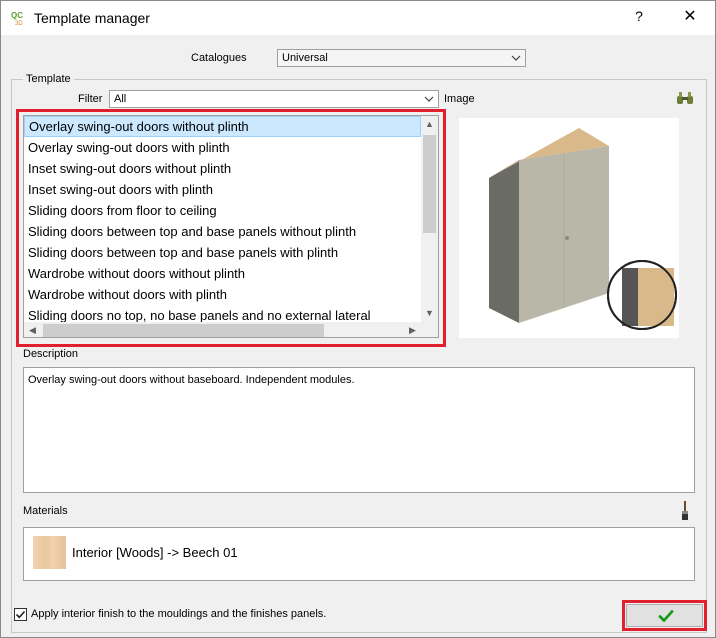 Image resolution: width=716 pixels, height=638 pixels. I want to click on filter-dropdown: All, so click(274, 99).